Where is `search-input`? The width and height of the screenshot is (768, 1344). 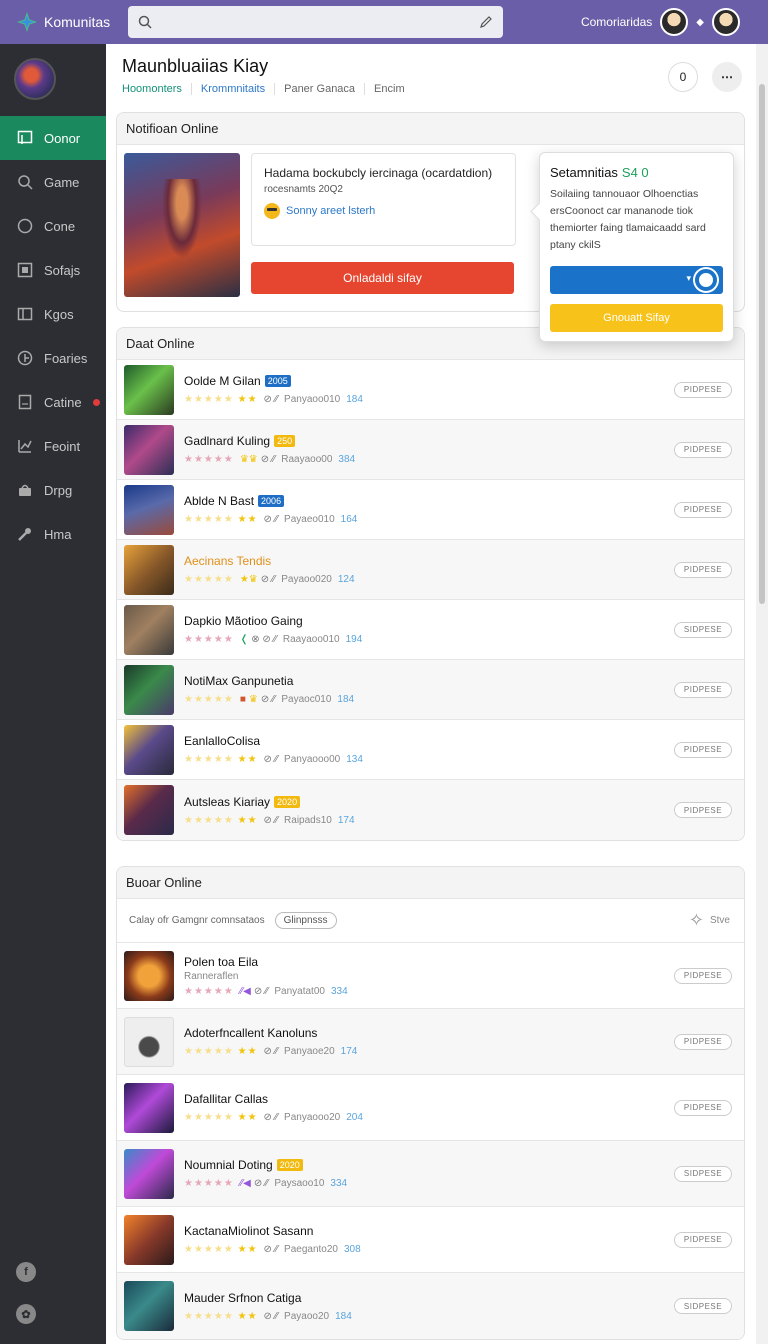 search-input is located at coordinates (315, 22).